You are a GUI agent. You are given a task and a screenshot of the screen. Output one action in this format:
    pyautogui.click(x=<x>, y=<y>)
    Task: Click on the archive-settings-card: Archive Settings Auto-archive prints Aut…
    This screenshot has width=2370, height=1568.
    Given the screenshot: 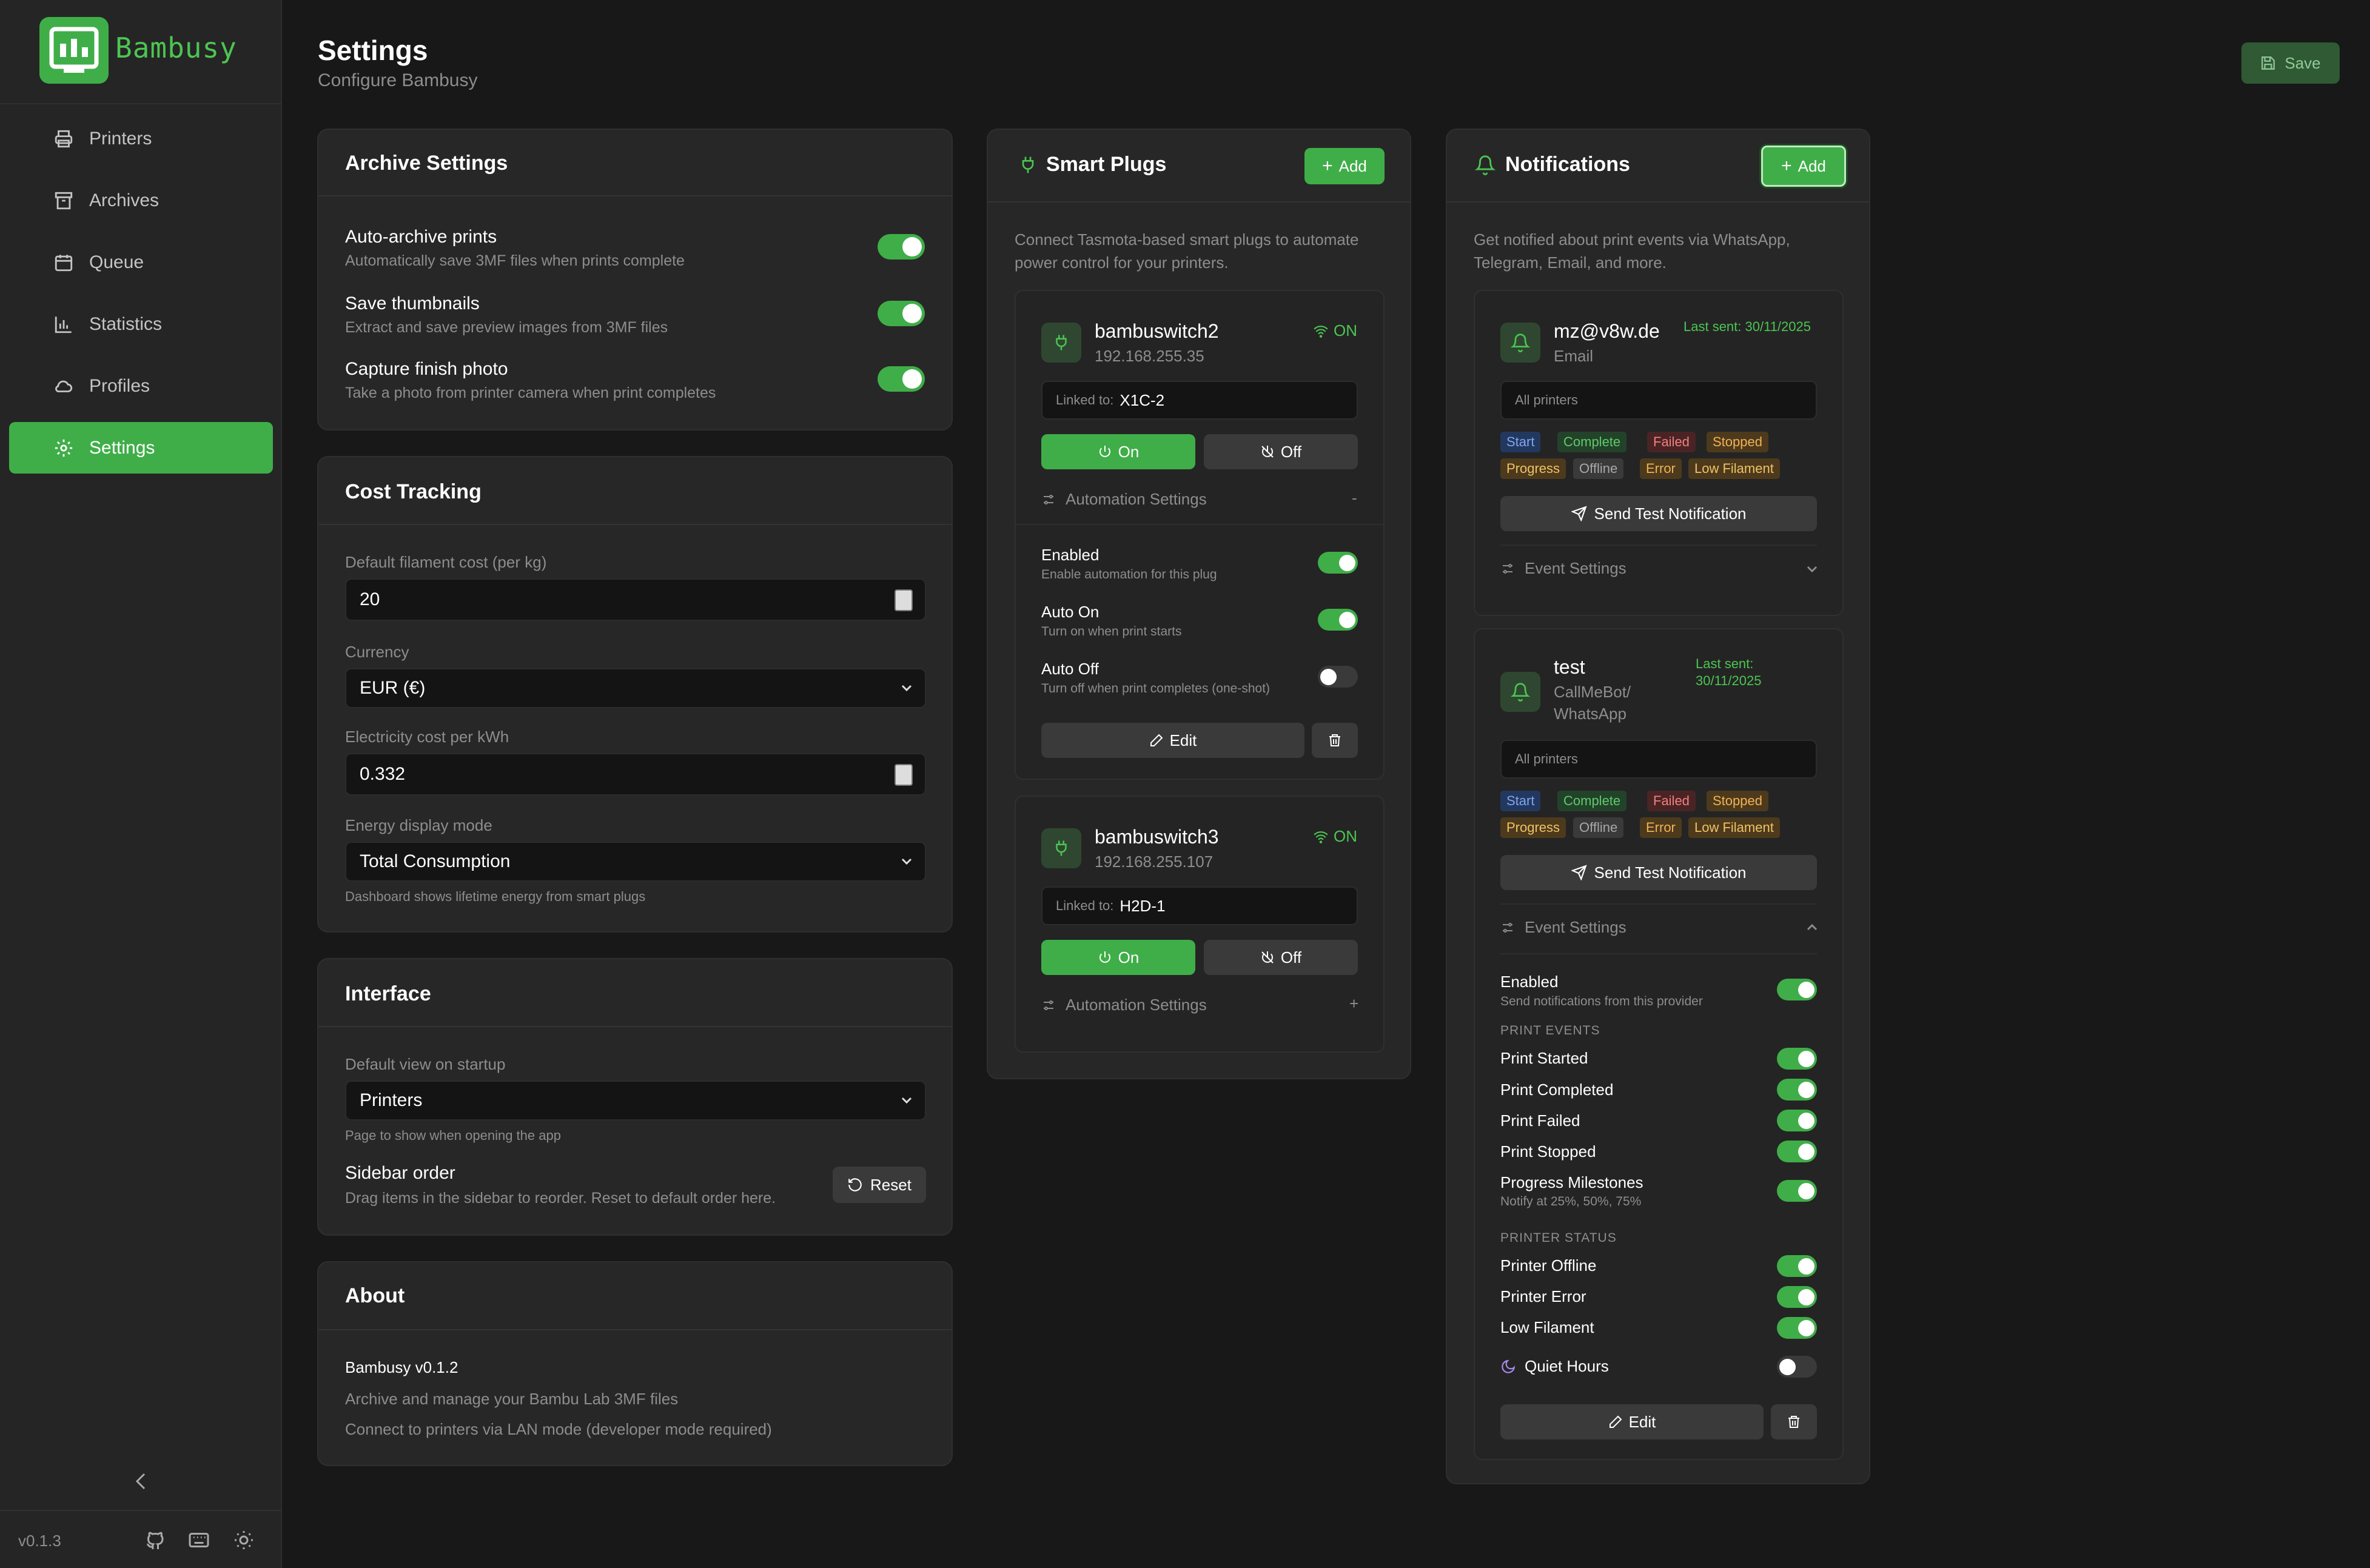 What is the action you would take?
    pyautogui.click(x=635, y=280)
    